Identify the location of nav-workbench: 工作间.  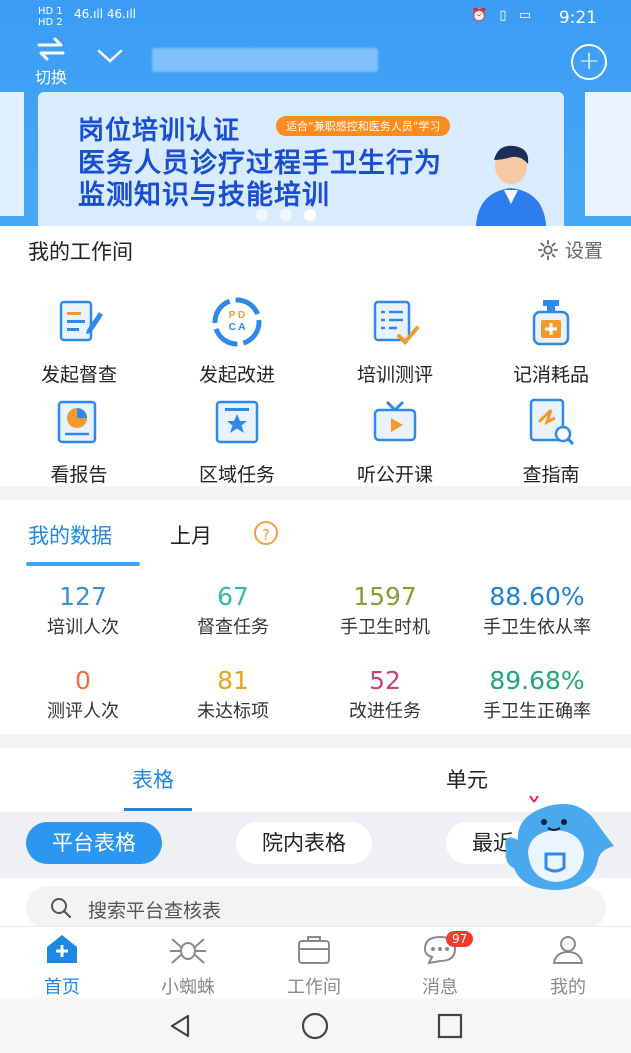
(314, 966).